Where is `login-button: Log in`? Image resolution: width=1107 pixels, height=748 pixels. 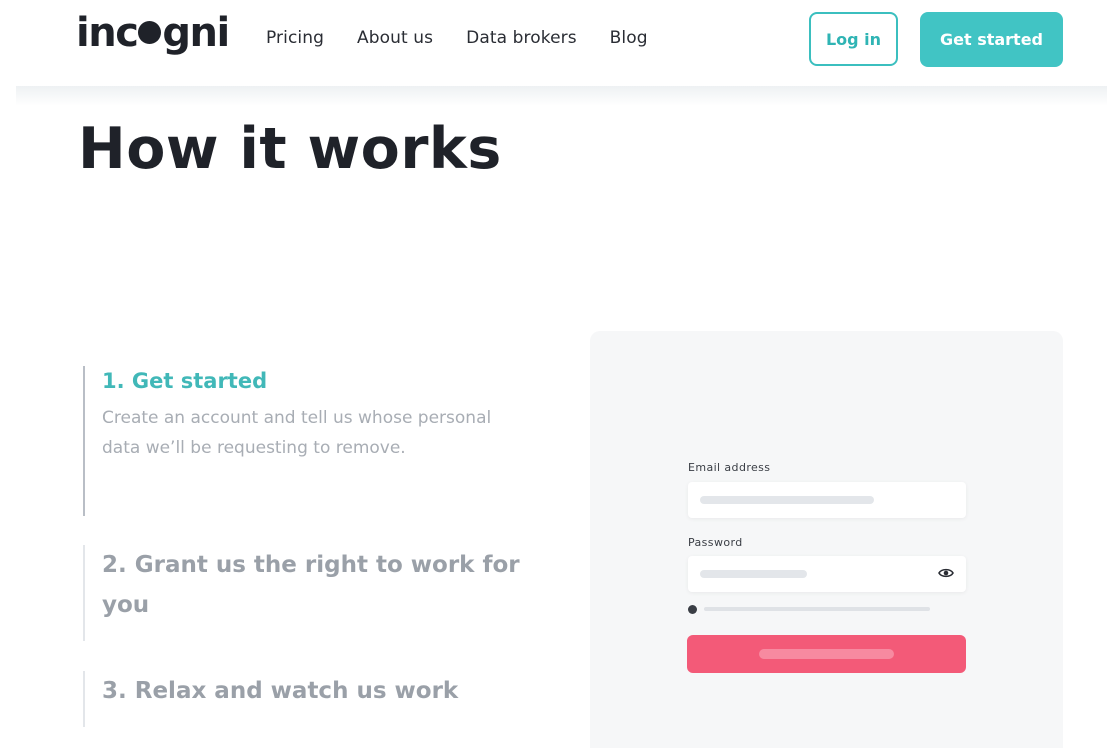
login-button: Log in is located at coordinates (853, 39).